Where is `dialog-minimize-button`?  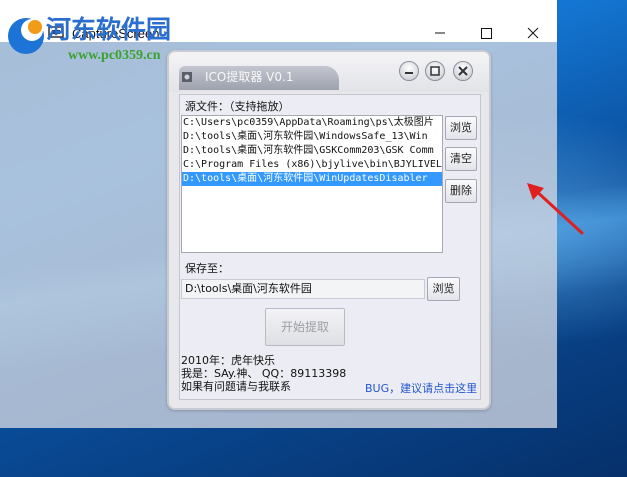
dialog-minimize-button is located at coordinates (409, 71).